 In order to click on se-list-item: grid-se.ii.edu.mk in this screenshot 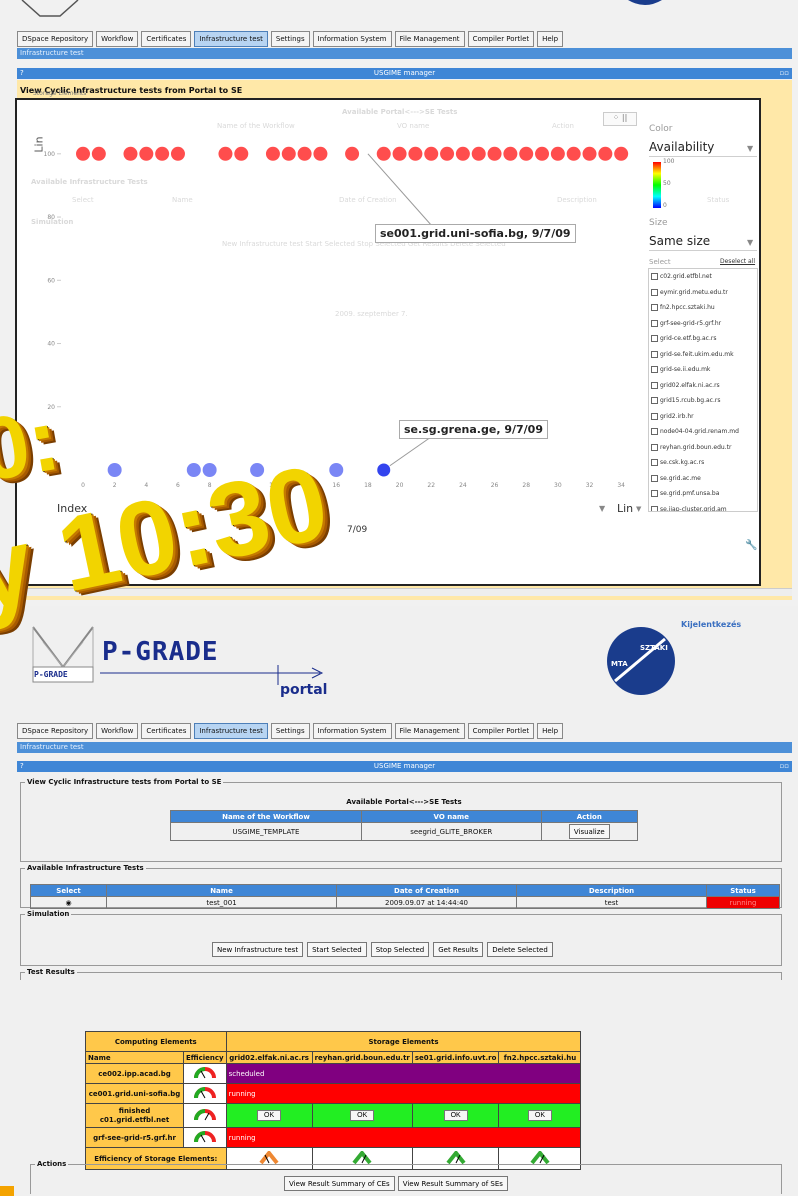, I will do `click(703, 370)`.